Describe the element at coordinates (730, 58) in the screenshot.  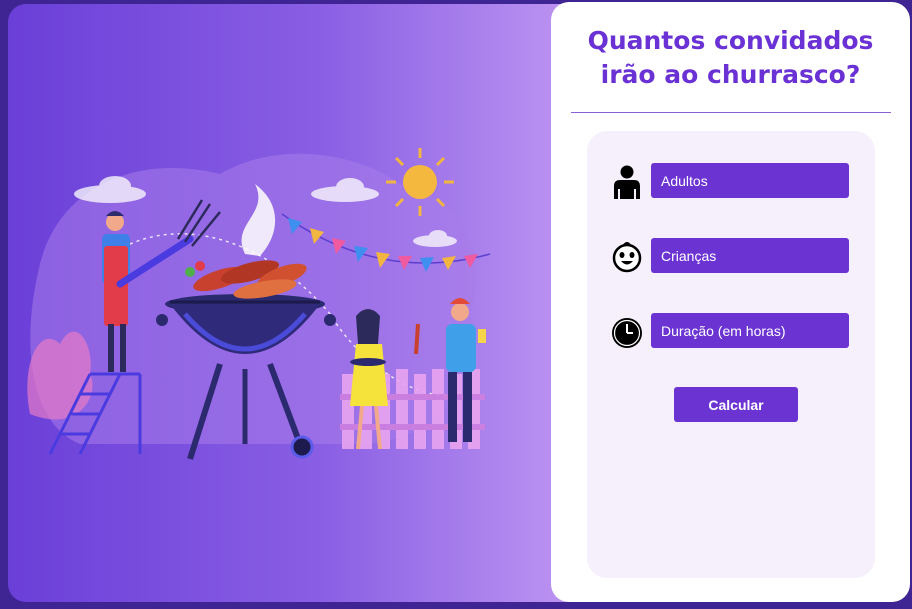
I see `page-title: Quantos convidados irão ao churrasco?` at that location.